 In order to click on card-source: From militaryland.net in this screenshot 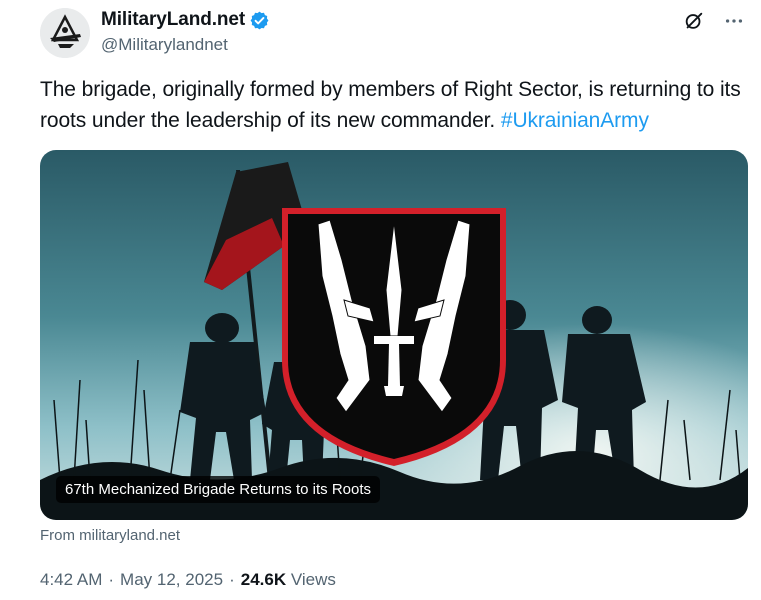, I will do `click(110, 535)`.